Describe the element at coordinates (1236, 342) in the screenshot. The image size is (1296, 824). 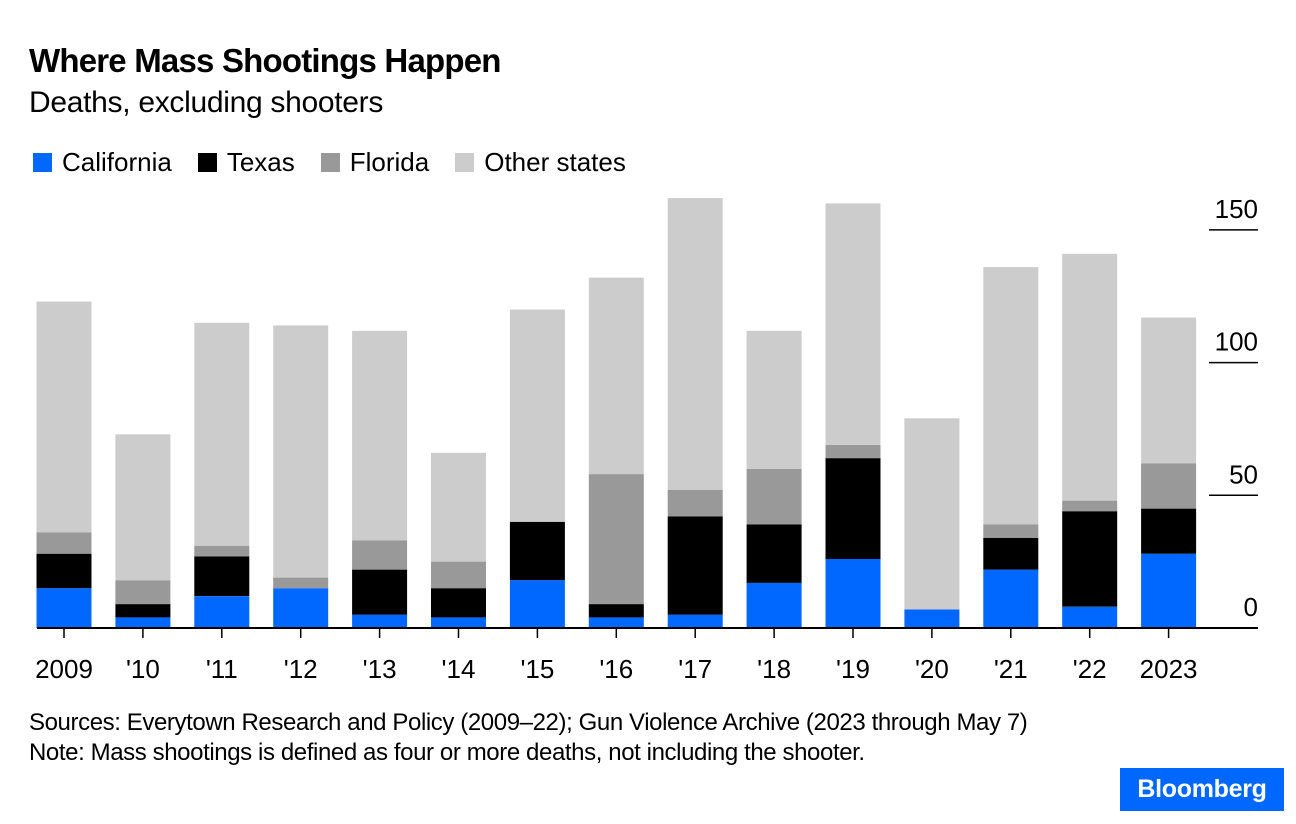
I see `y-tick-label: 100` at that location.